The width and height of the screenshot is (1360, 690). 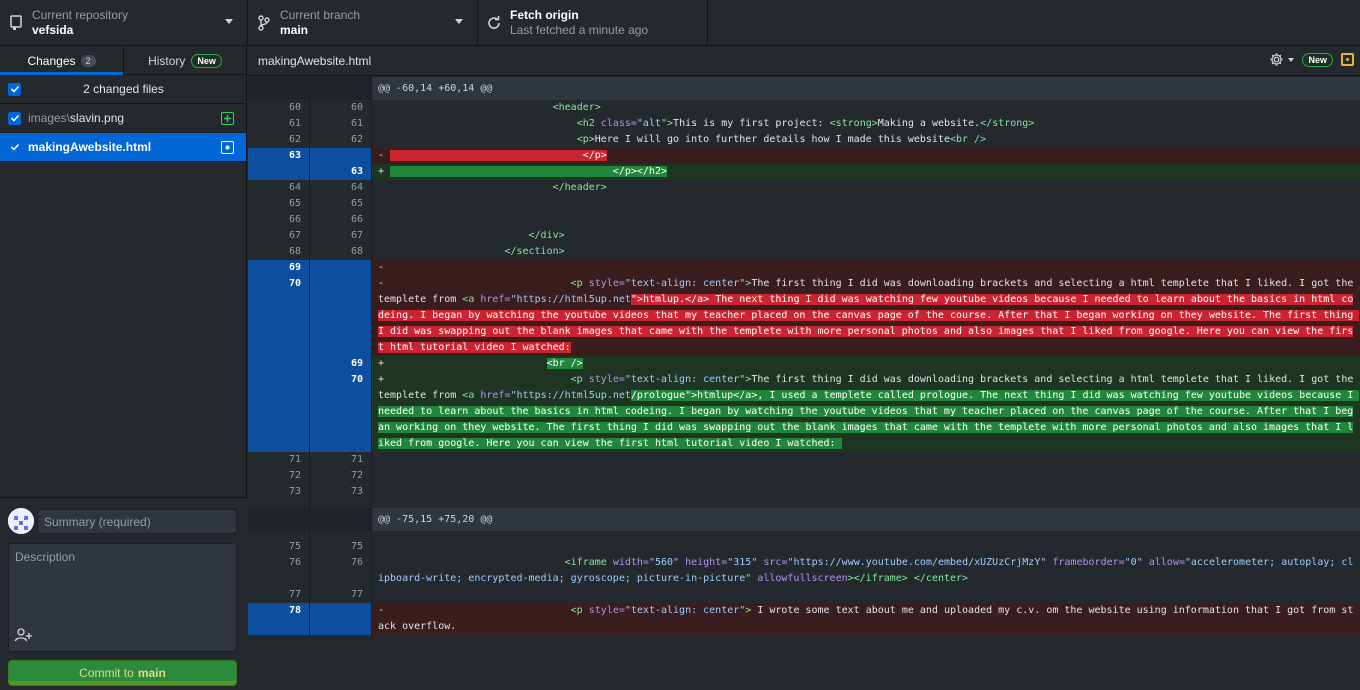 I want to click on repository-selector: Current repository vefsida, so click(x=124, y=23).